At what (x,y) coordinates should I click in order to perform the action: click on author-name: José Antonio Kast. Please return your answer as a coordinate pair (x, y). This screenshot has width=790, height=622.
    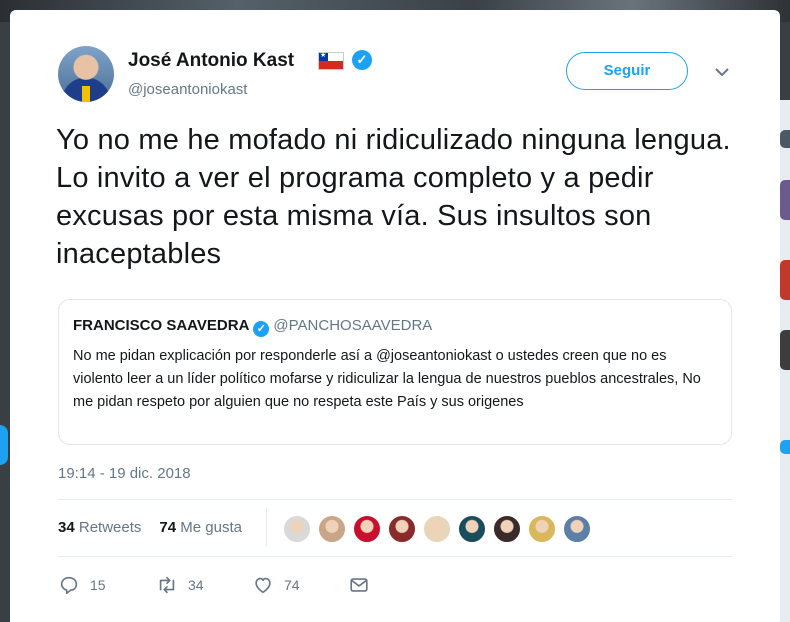
    Looking at the image, I should click on (211, 61).